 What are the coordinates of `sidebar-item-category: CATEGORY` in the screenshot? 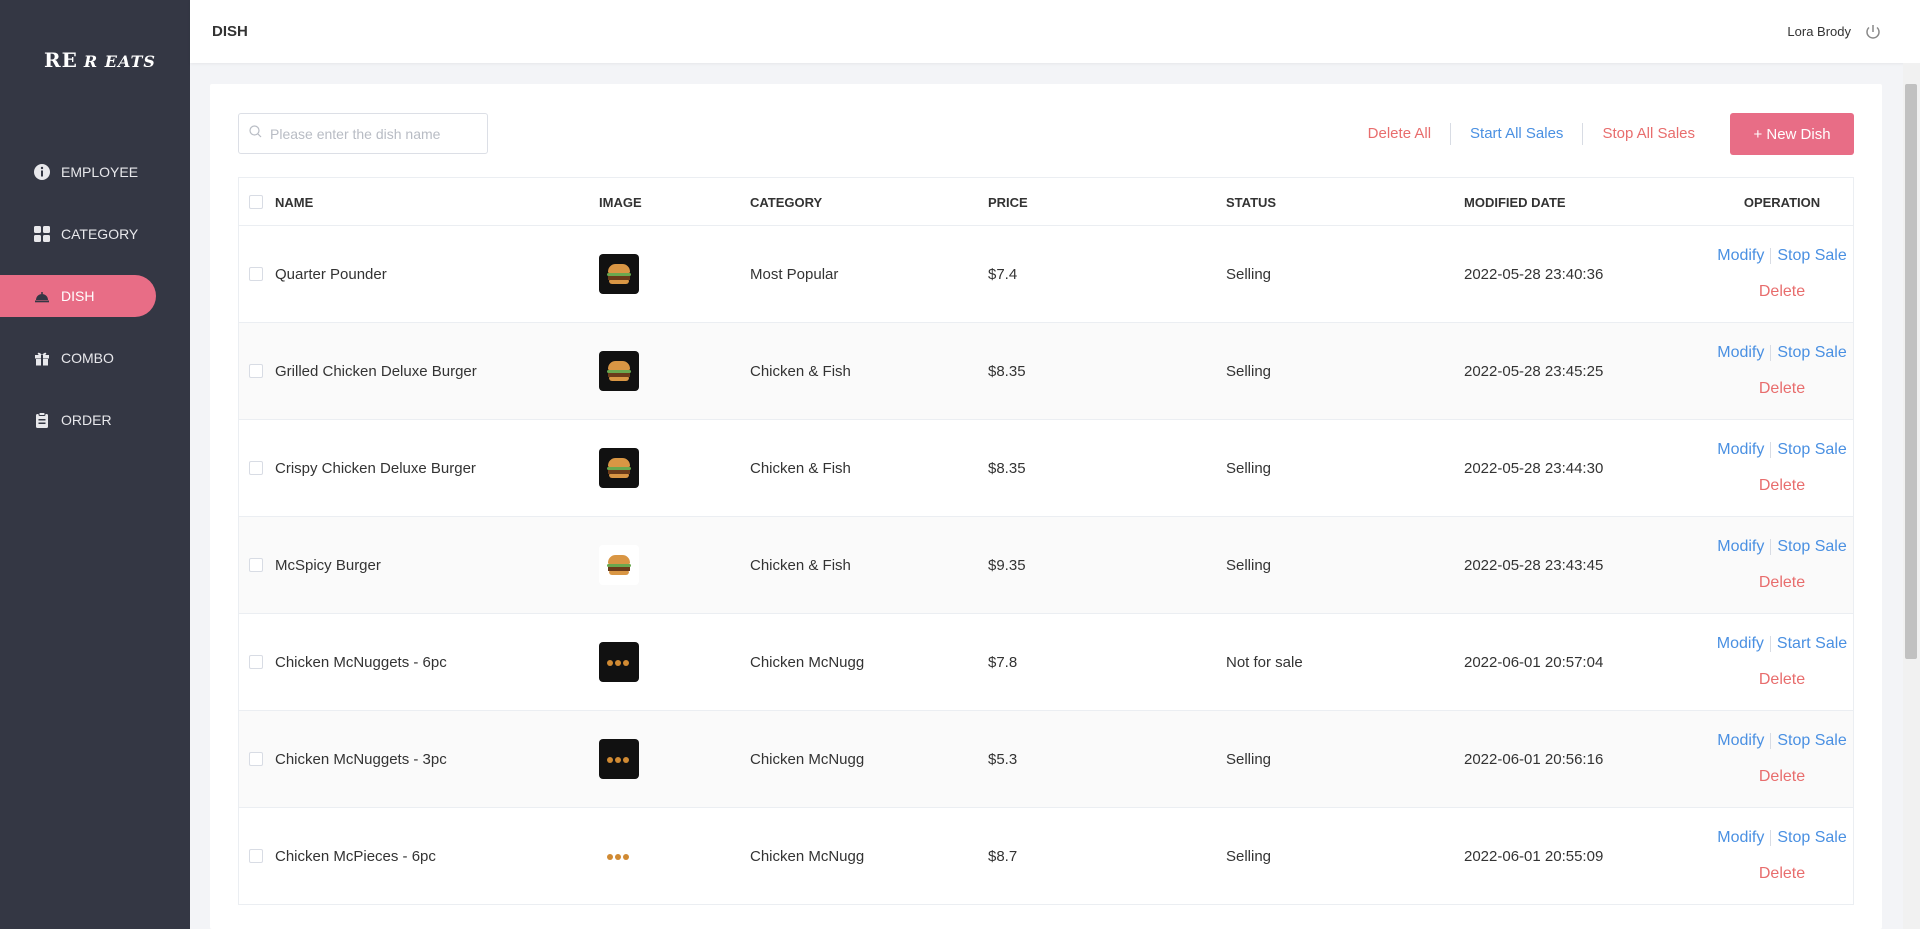 It's located at (95, 234).